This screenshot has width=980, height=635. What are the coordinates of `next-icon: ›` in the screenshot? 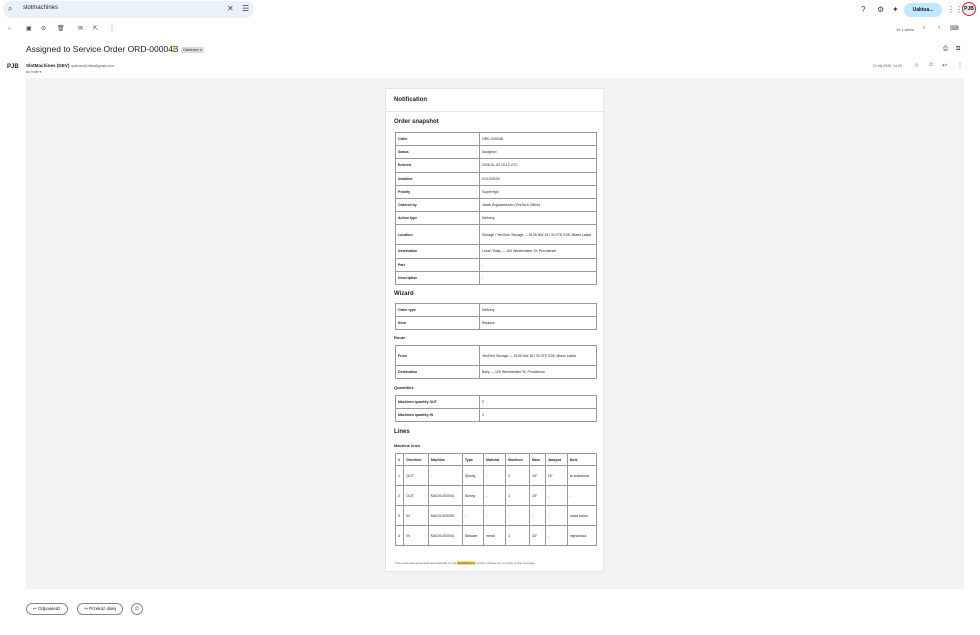 It's located at (939, 28).